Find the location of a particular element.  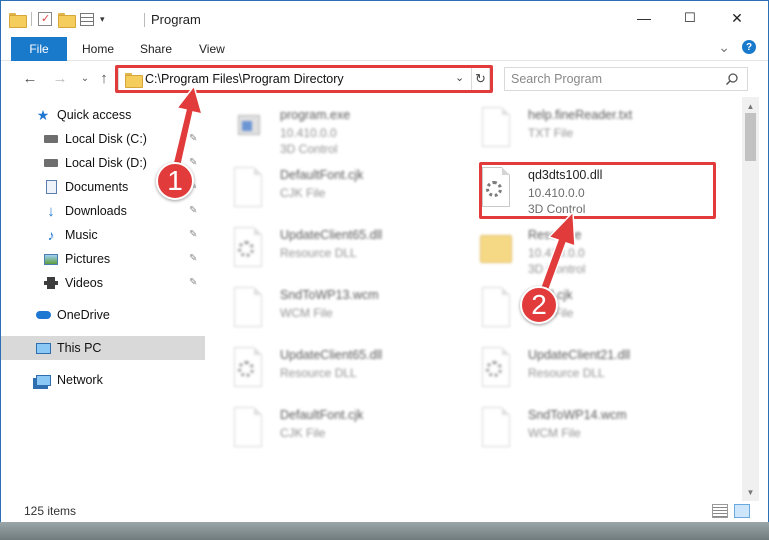

tiles-view-icon is located at coordinates (742, 511).